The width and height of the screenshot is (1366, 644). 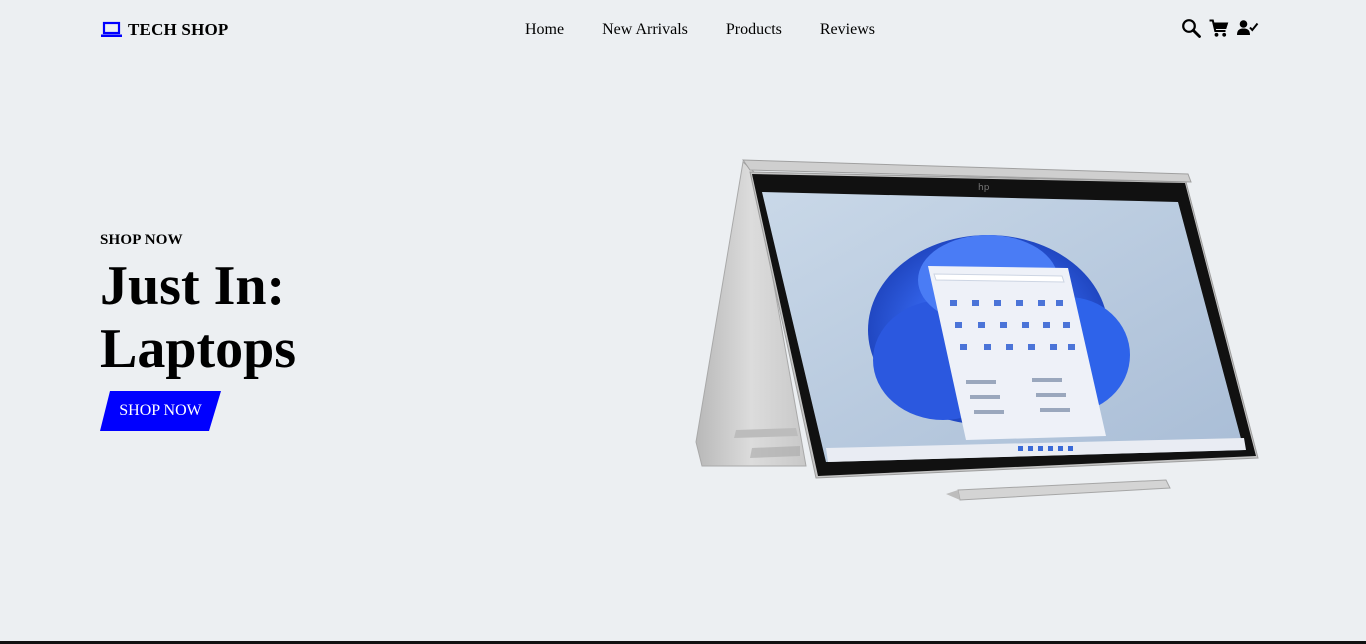 I want to click on search-icon, so click(x=1191, y=30).